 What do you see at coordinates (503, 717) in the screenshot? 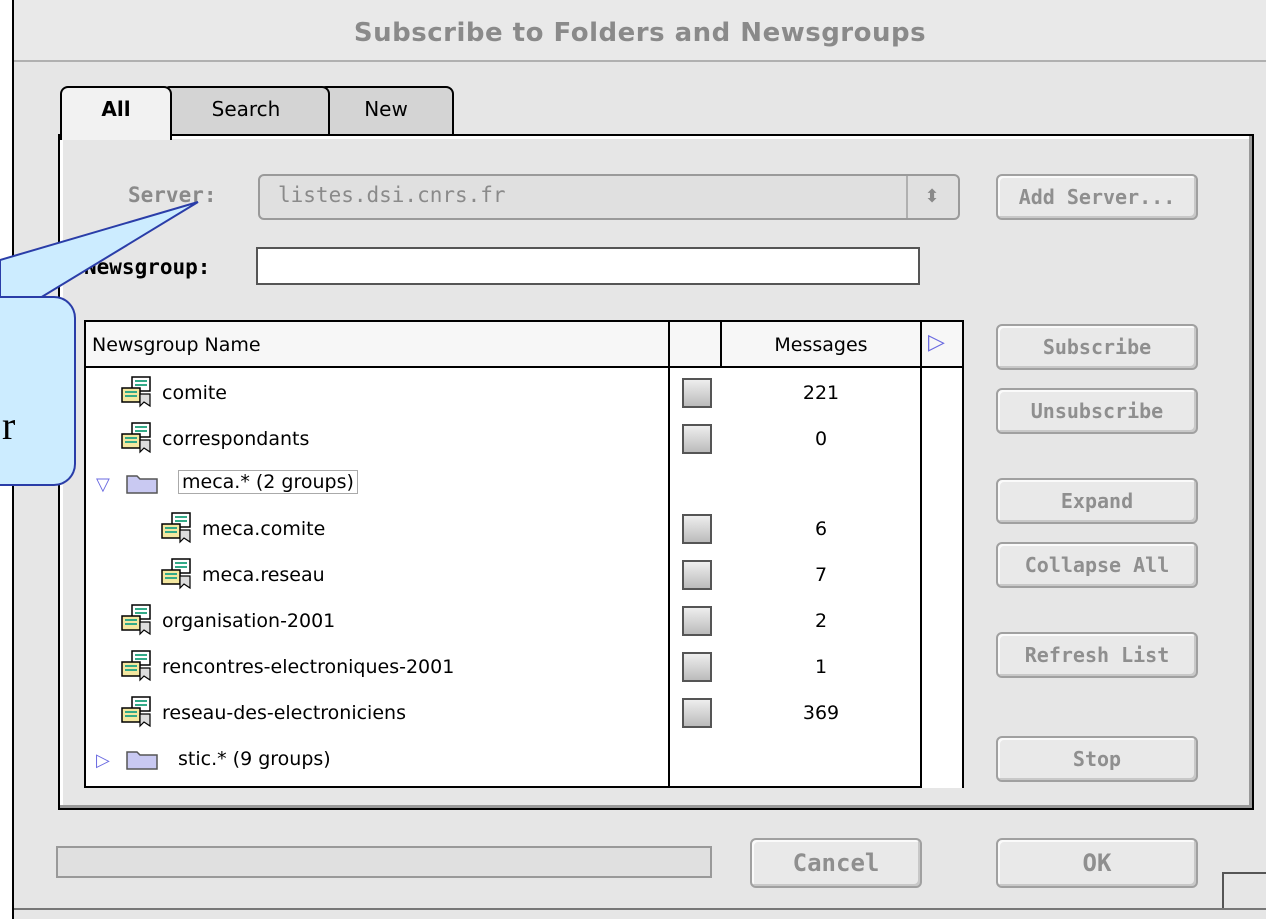
I see `table-row: reseau-des-electroniciens 369` at bounding box center [503, 717].